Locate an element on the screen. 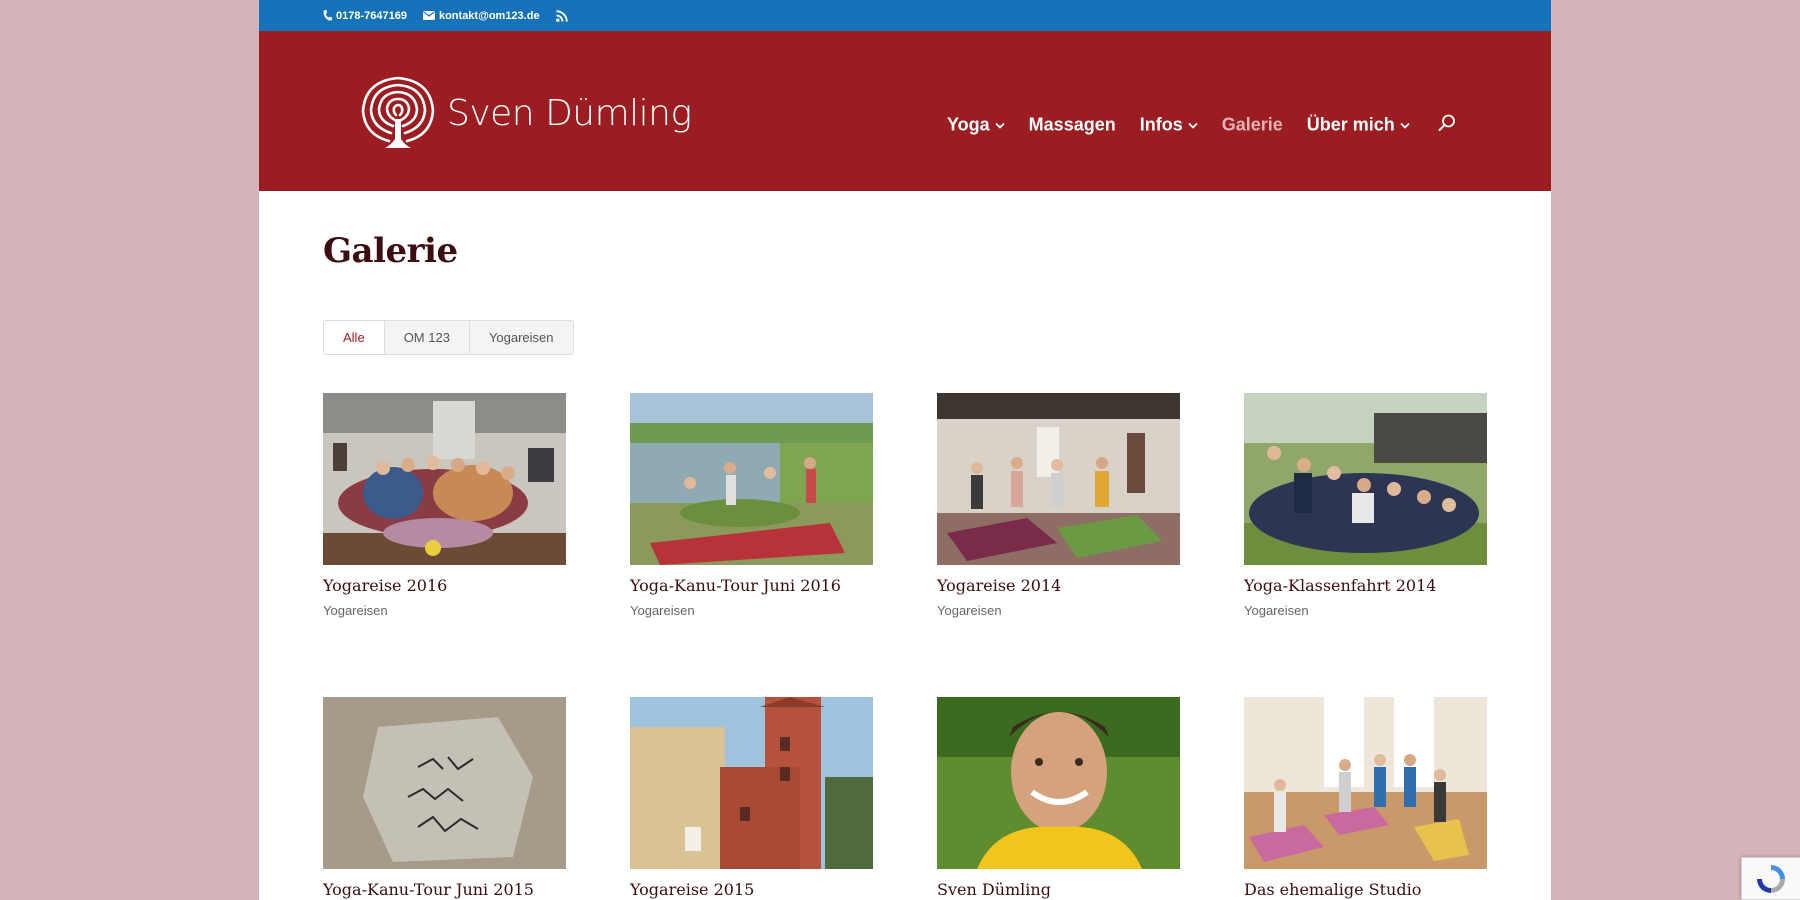 This screenshot has width=1800, height=900. main-nav: Yoga Massagen Infos Galerie Über mich is located at coordinates (1201, 125).